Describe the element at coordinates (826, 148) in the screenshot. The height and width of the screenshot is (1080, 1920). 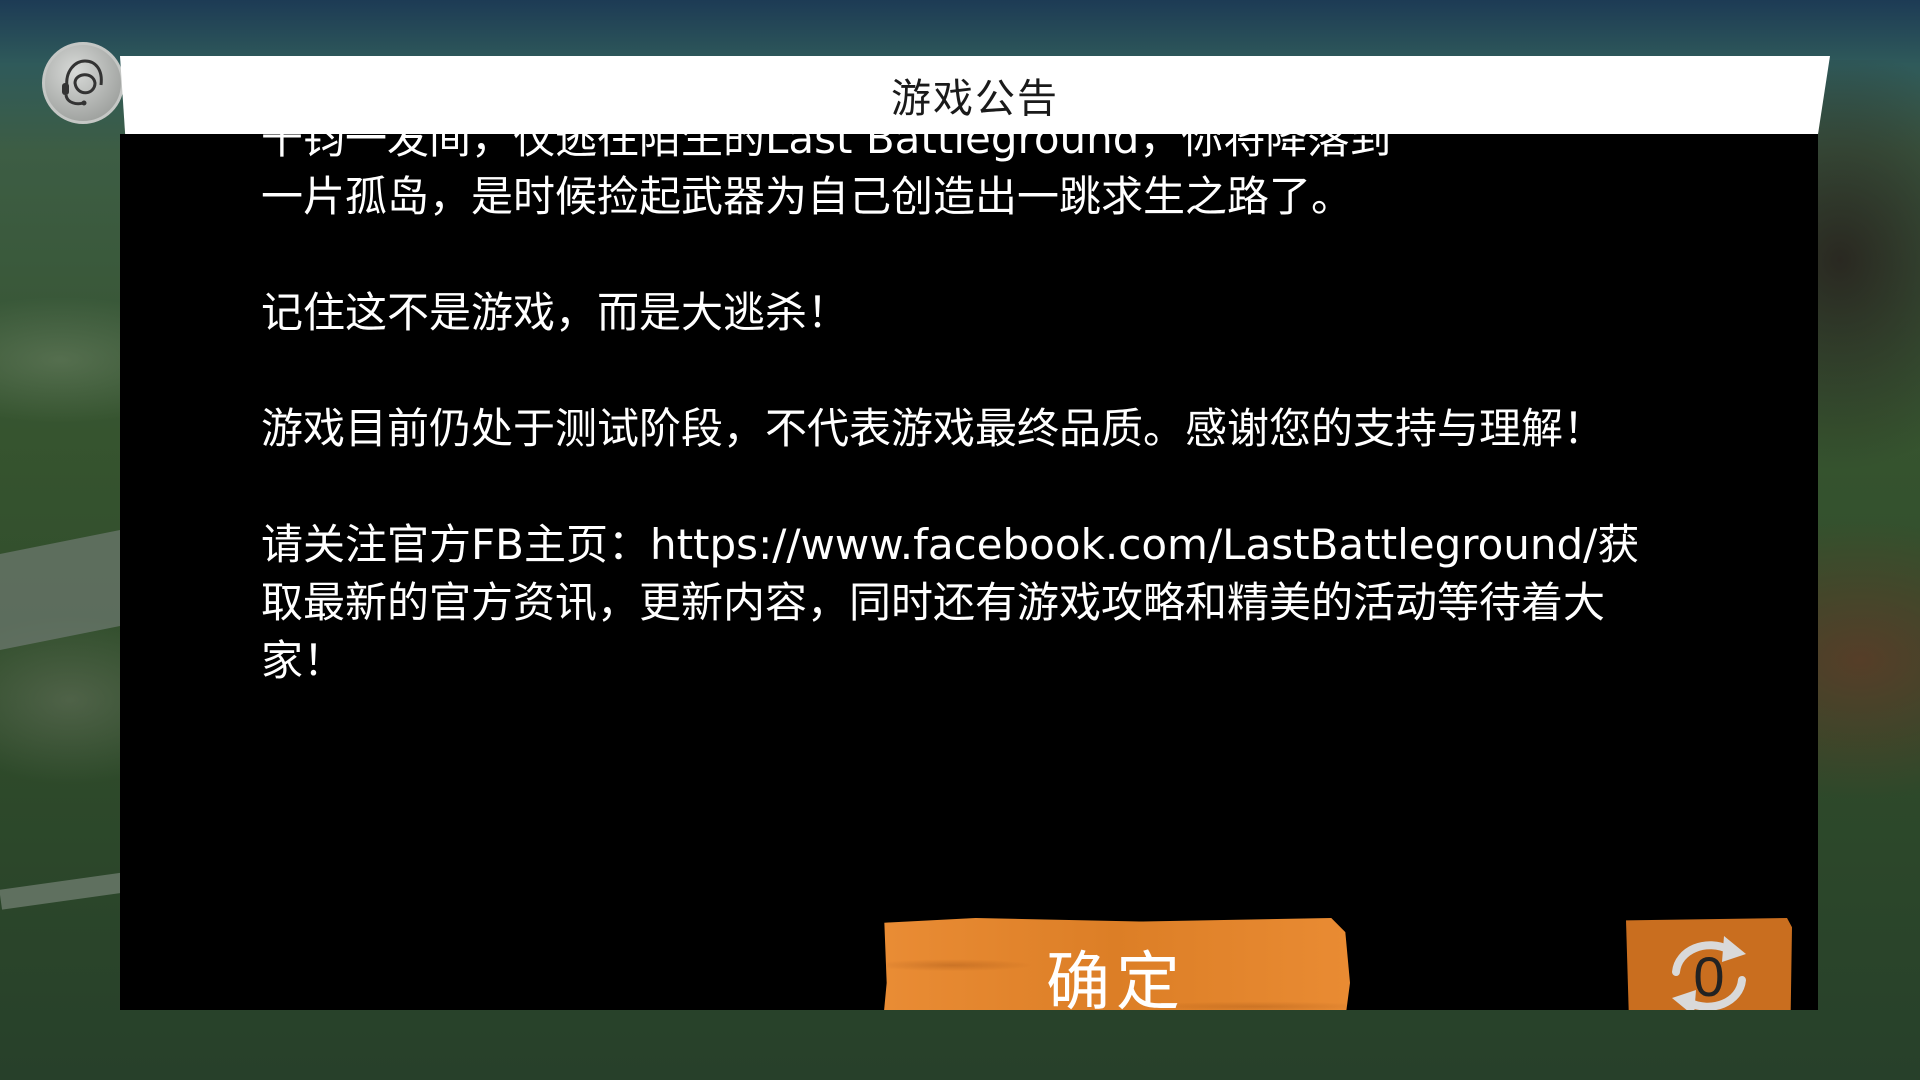
I see `notice-line-1: 千钧一发间，仅逃往陌生的Last Battleground，你将降落到` at that location.